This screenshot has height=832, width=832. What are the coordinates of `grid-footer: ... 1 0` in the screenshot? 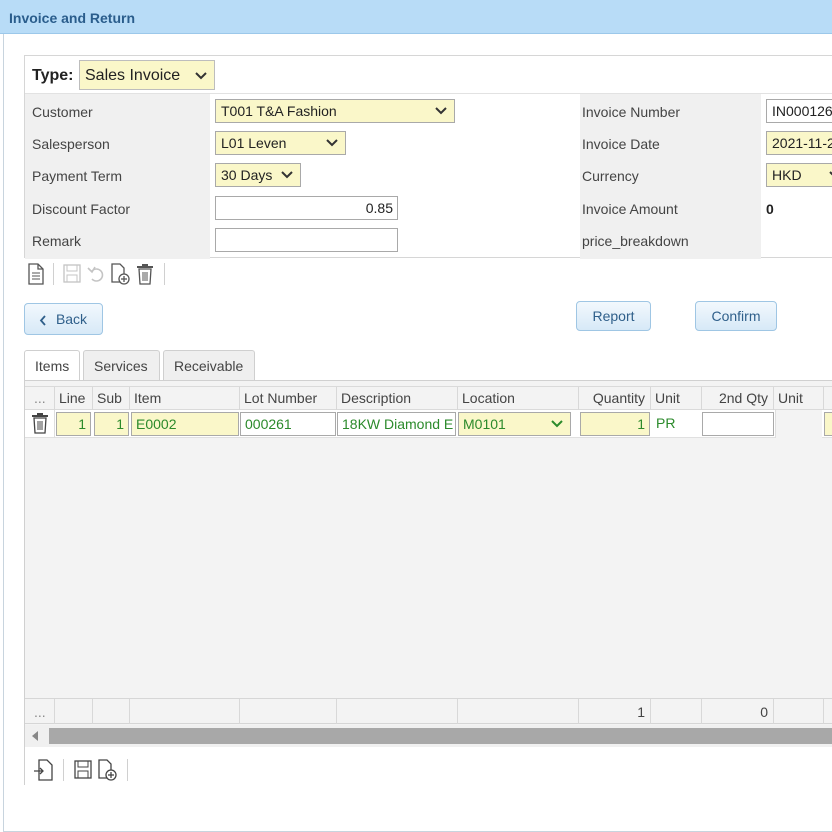 It's located at (428, 711).